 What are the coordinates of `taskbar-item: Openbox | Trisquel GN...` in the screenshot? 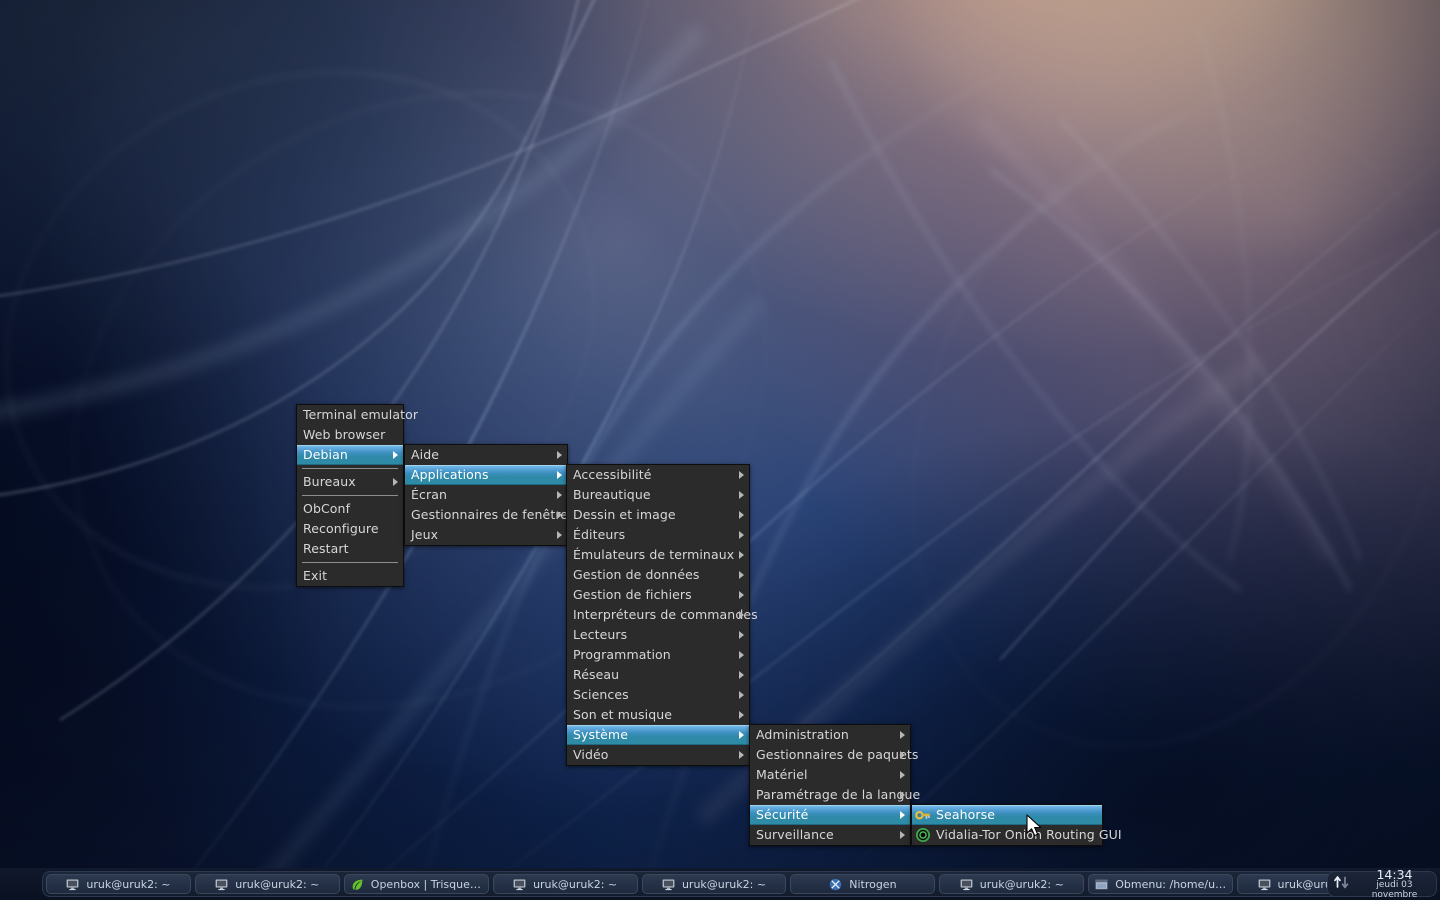 It's located at (416, 884).